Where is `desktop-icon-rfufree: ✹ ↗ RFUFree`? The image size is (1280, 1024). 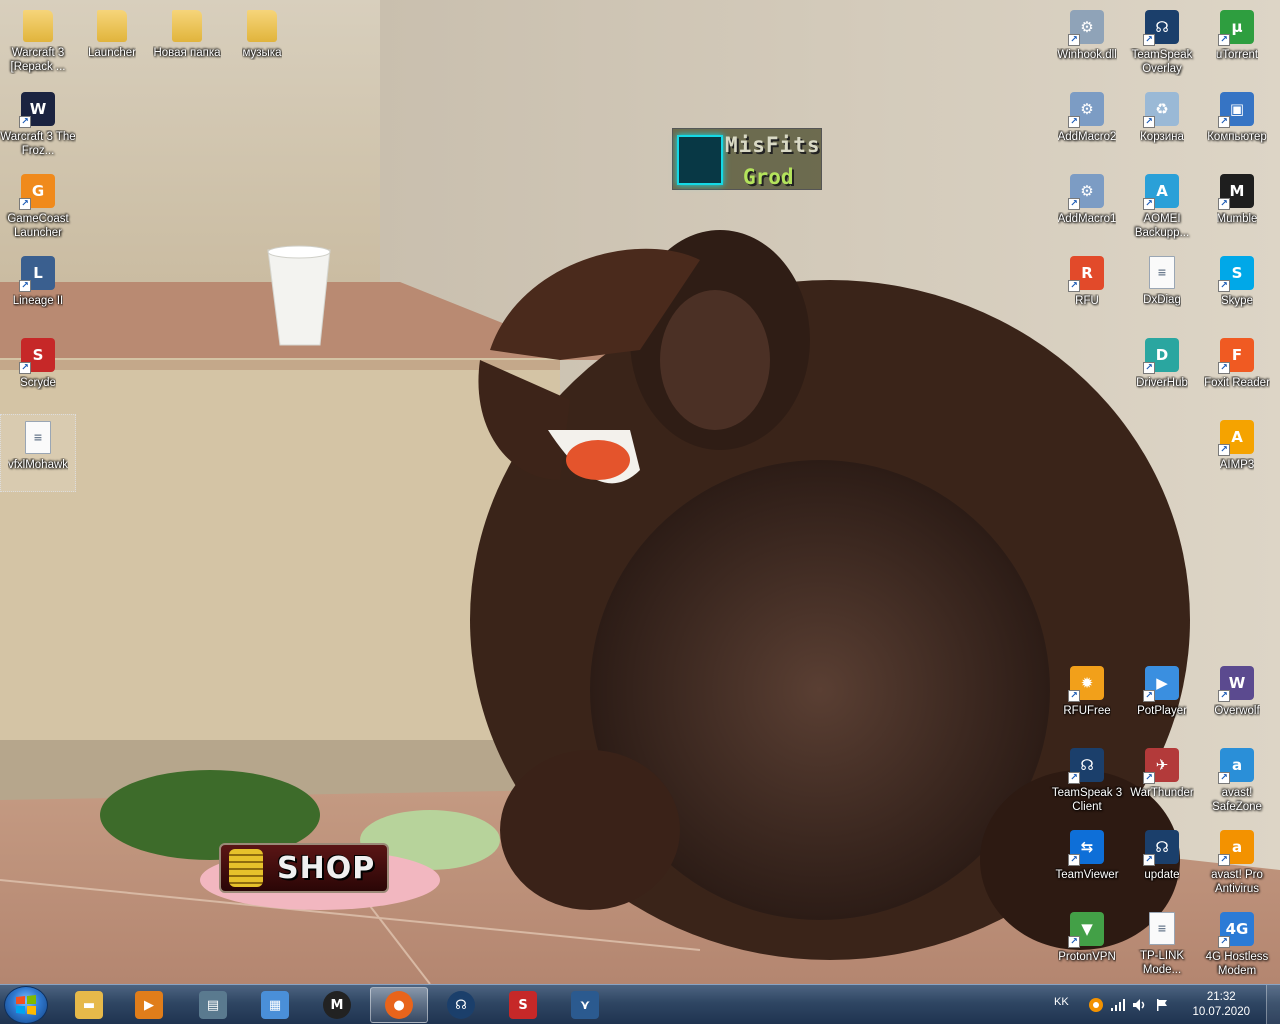
desktop-icon-rfufree: ✹ ↗ RFUFree is located at coordinates (1087, 699).